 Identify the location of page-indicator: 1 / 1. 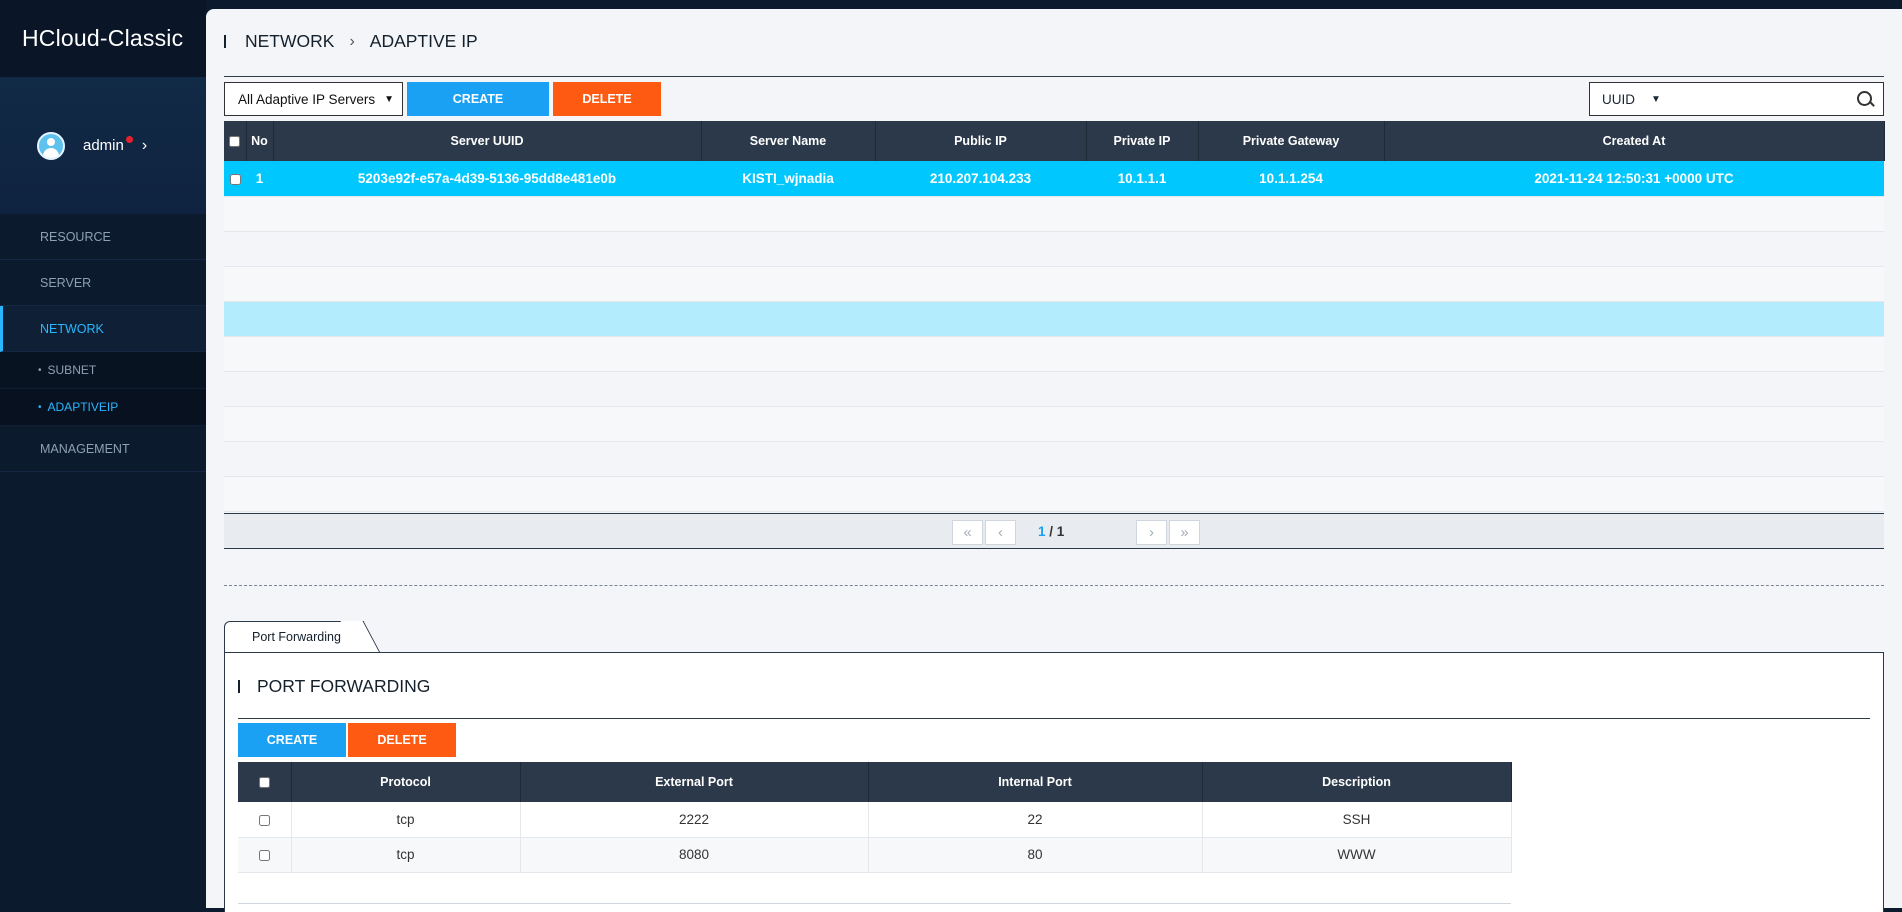
(1051, 531).